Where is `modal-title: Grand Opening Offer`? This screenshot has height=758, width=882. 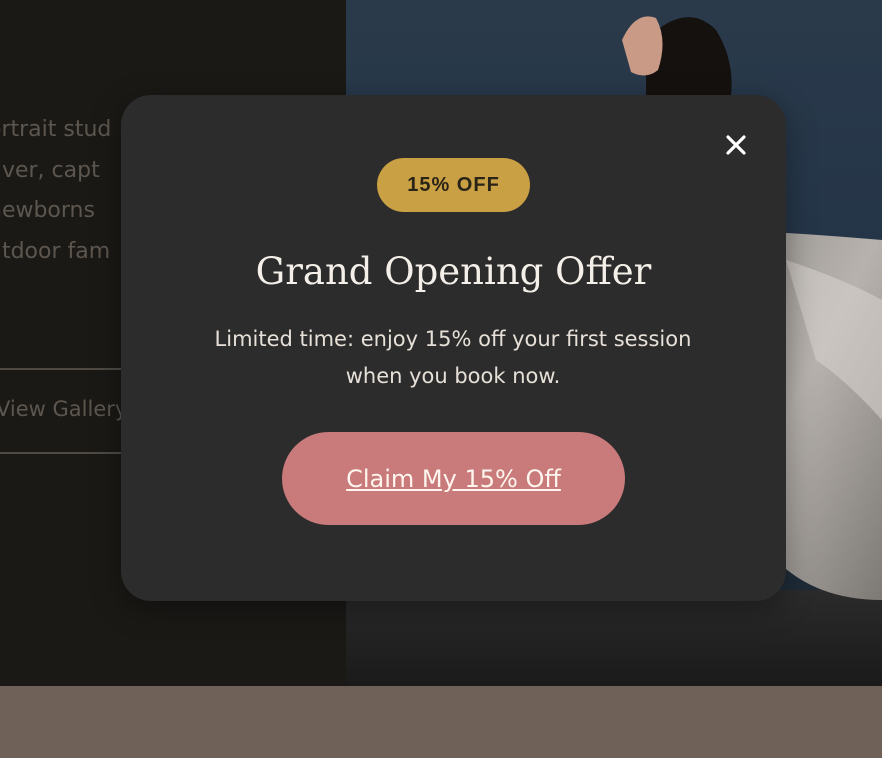 modal-title: Grand Opening Offer is located at coordinates (453, 271).